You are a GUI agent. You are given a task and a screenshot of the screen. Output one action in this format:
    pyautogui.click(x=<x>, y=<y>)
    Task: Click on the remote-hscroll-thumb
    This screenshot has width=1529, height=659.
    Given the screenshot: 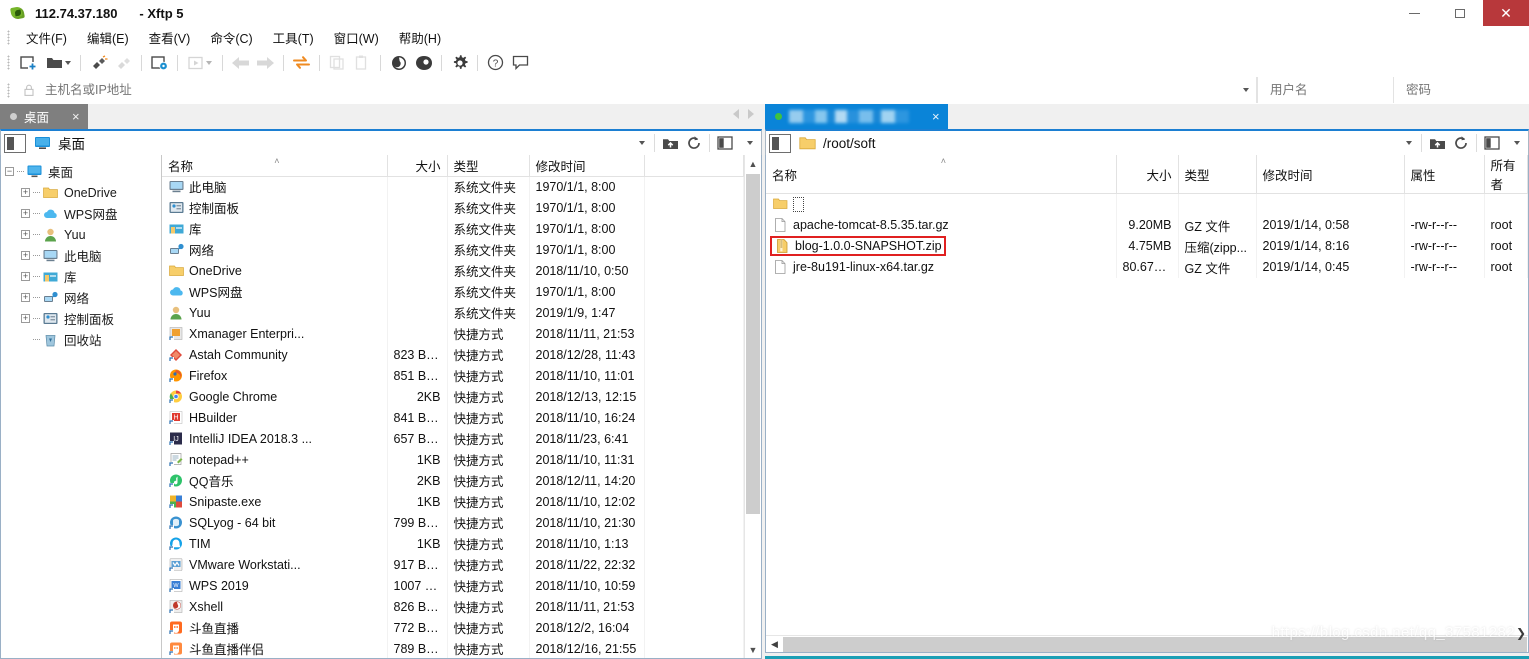 What is the action you would take?
    pyautogui.click(x=1155, y=644)
    